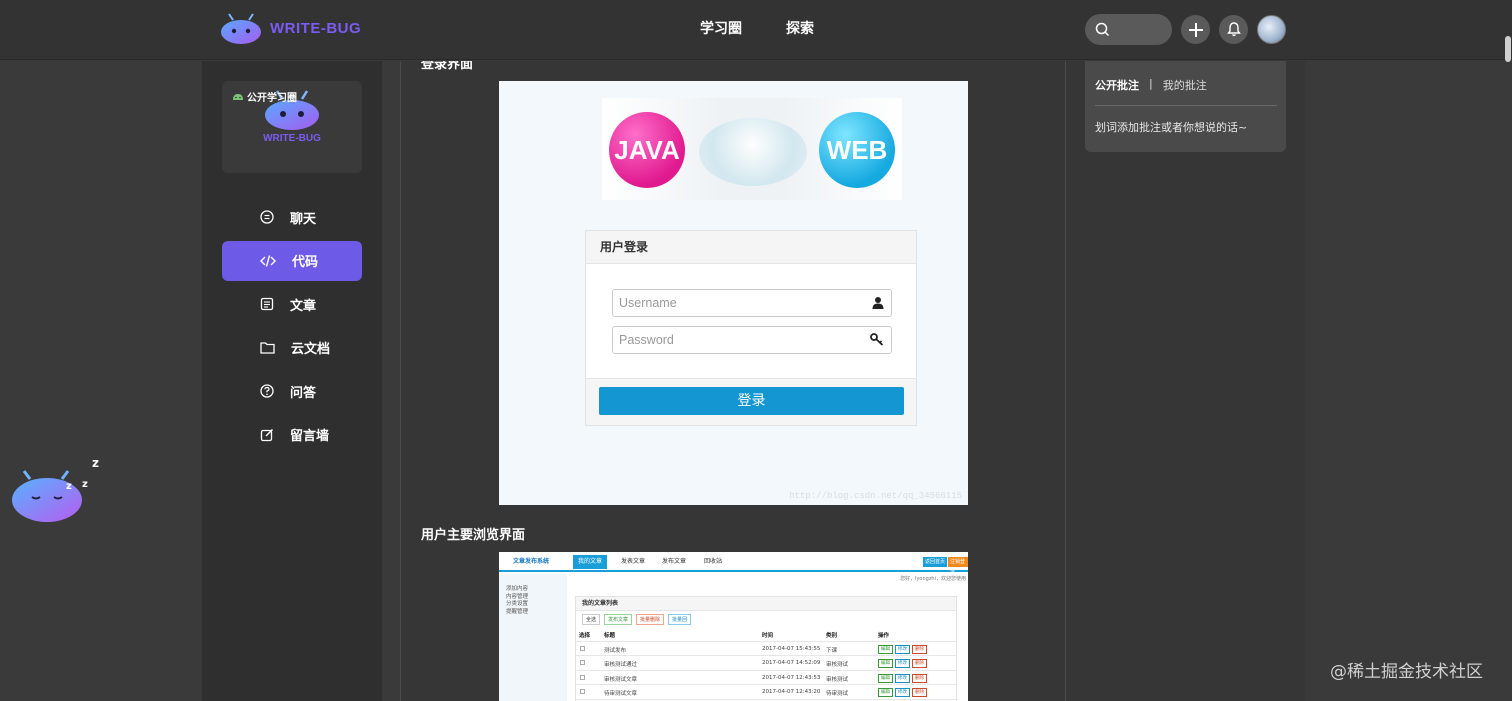 The height and width of the screenshot is (701, 1512). Describe the element at coordinates (267, 434) in the screenshot. I see `edit-icon` at that location.